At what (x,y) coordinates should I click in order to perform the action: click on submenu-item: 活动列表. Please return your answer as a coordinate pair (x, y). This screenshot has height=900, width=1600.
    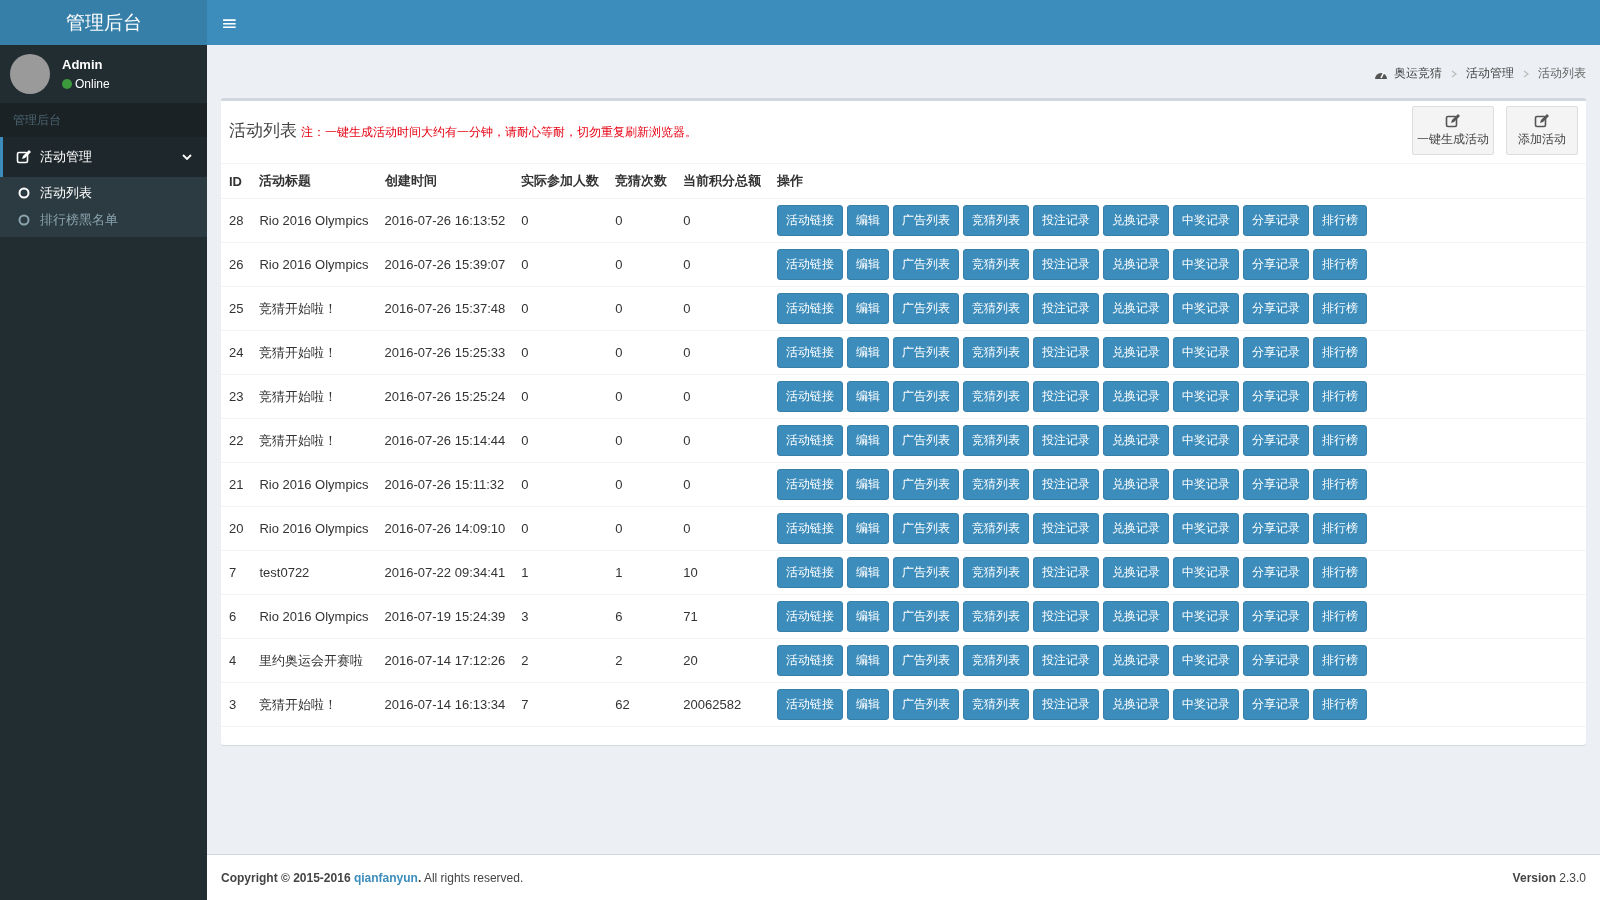
    Looking at the image, I should click on (103, 192).